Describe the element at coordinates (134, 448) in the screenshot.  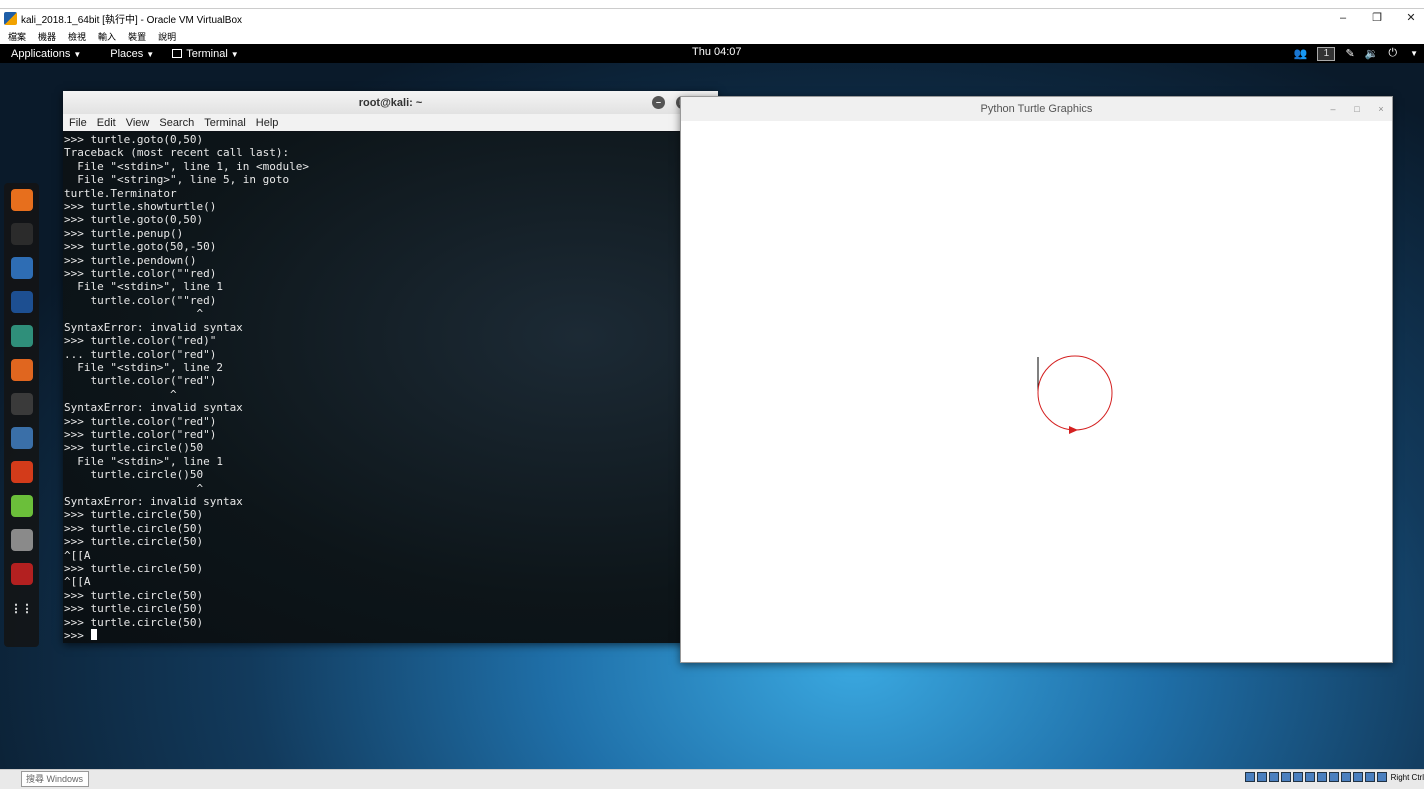
I see `terminal-line: >>> turtle.circle()50` at that location.